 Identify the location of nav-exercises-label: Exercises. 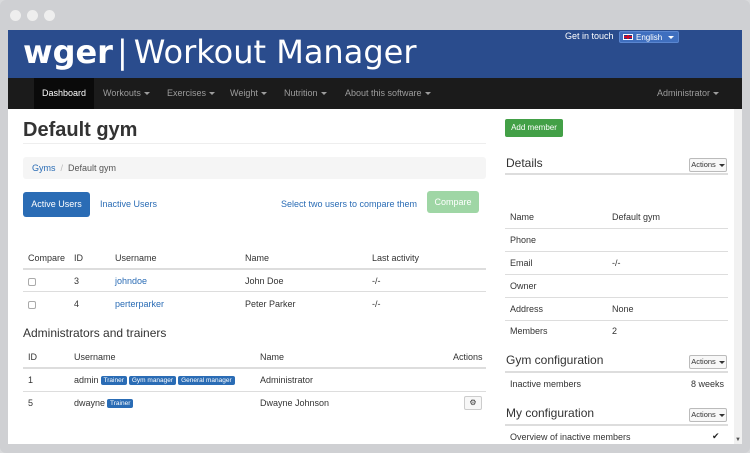
(187, 93).